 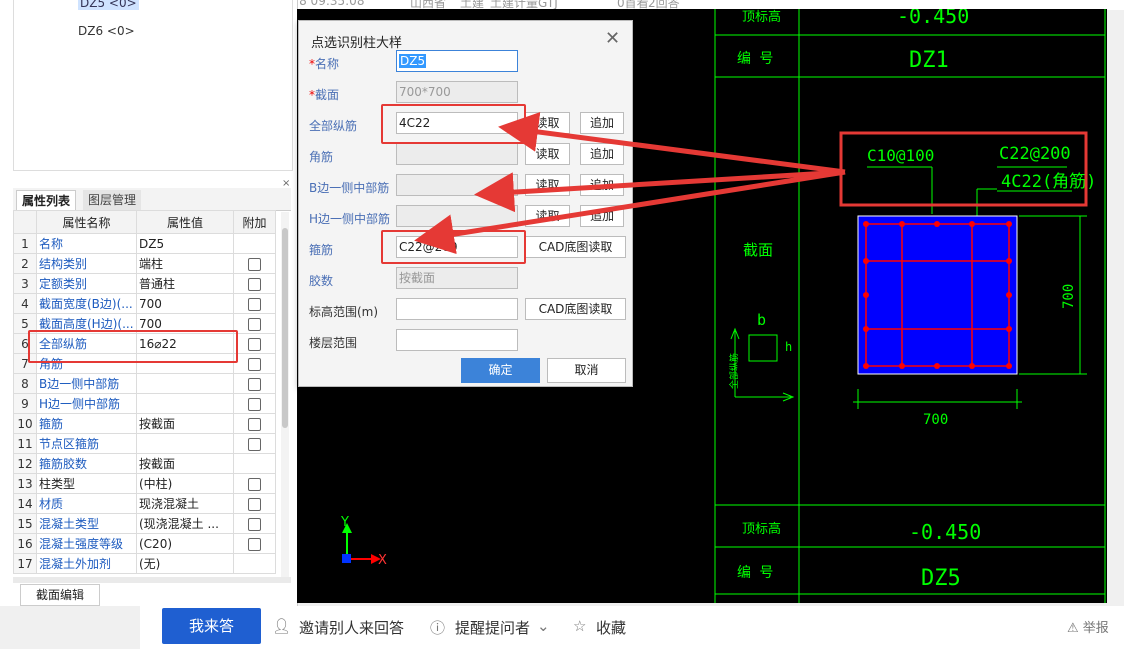 I want to click on report-link: ⚠ 举报, so click(x=1088, y=626).